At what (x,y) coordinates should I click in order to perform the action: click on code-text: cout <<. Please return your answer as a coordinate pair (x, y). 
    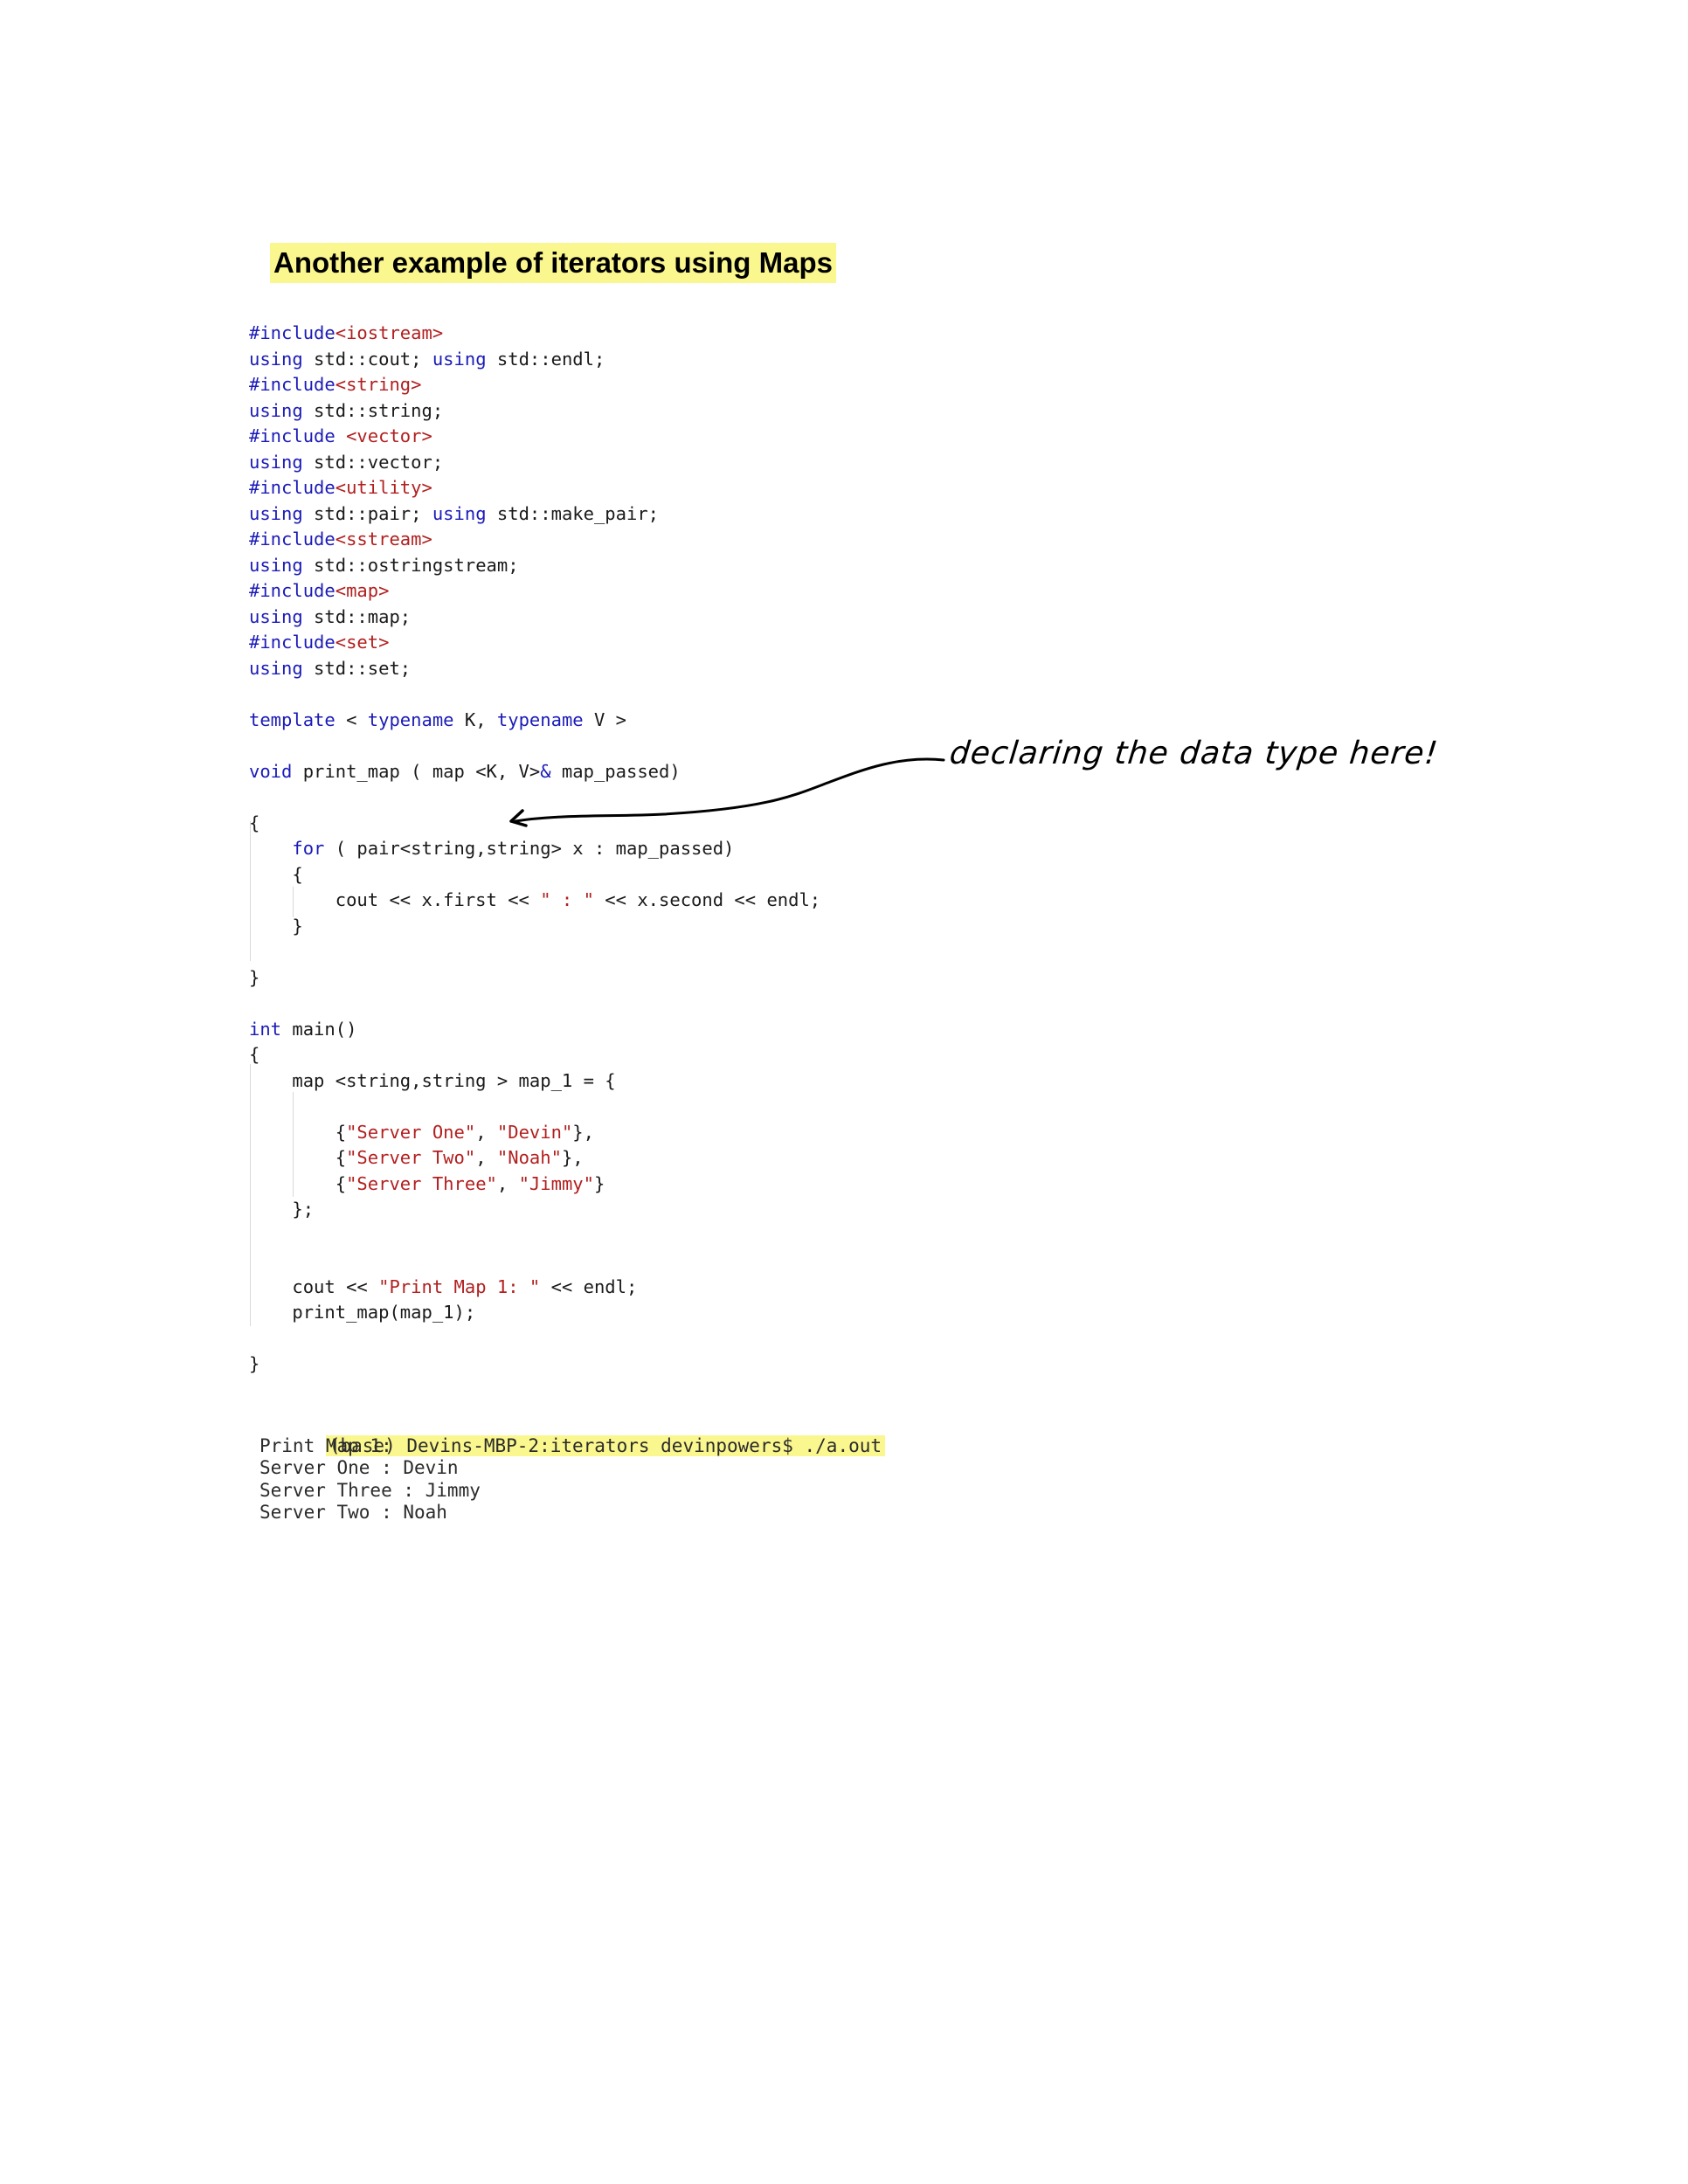
    Looking at the image, I should click on (314, 1286).